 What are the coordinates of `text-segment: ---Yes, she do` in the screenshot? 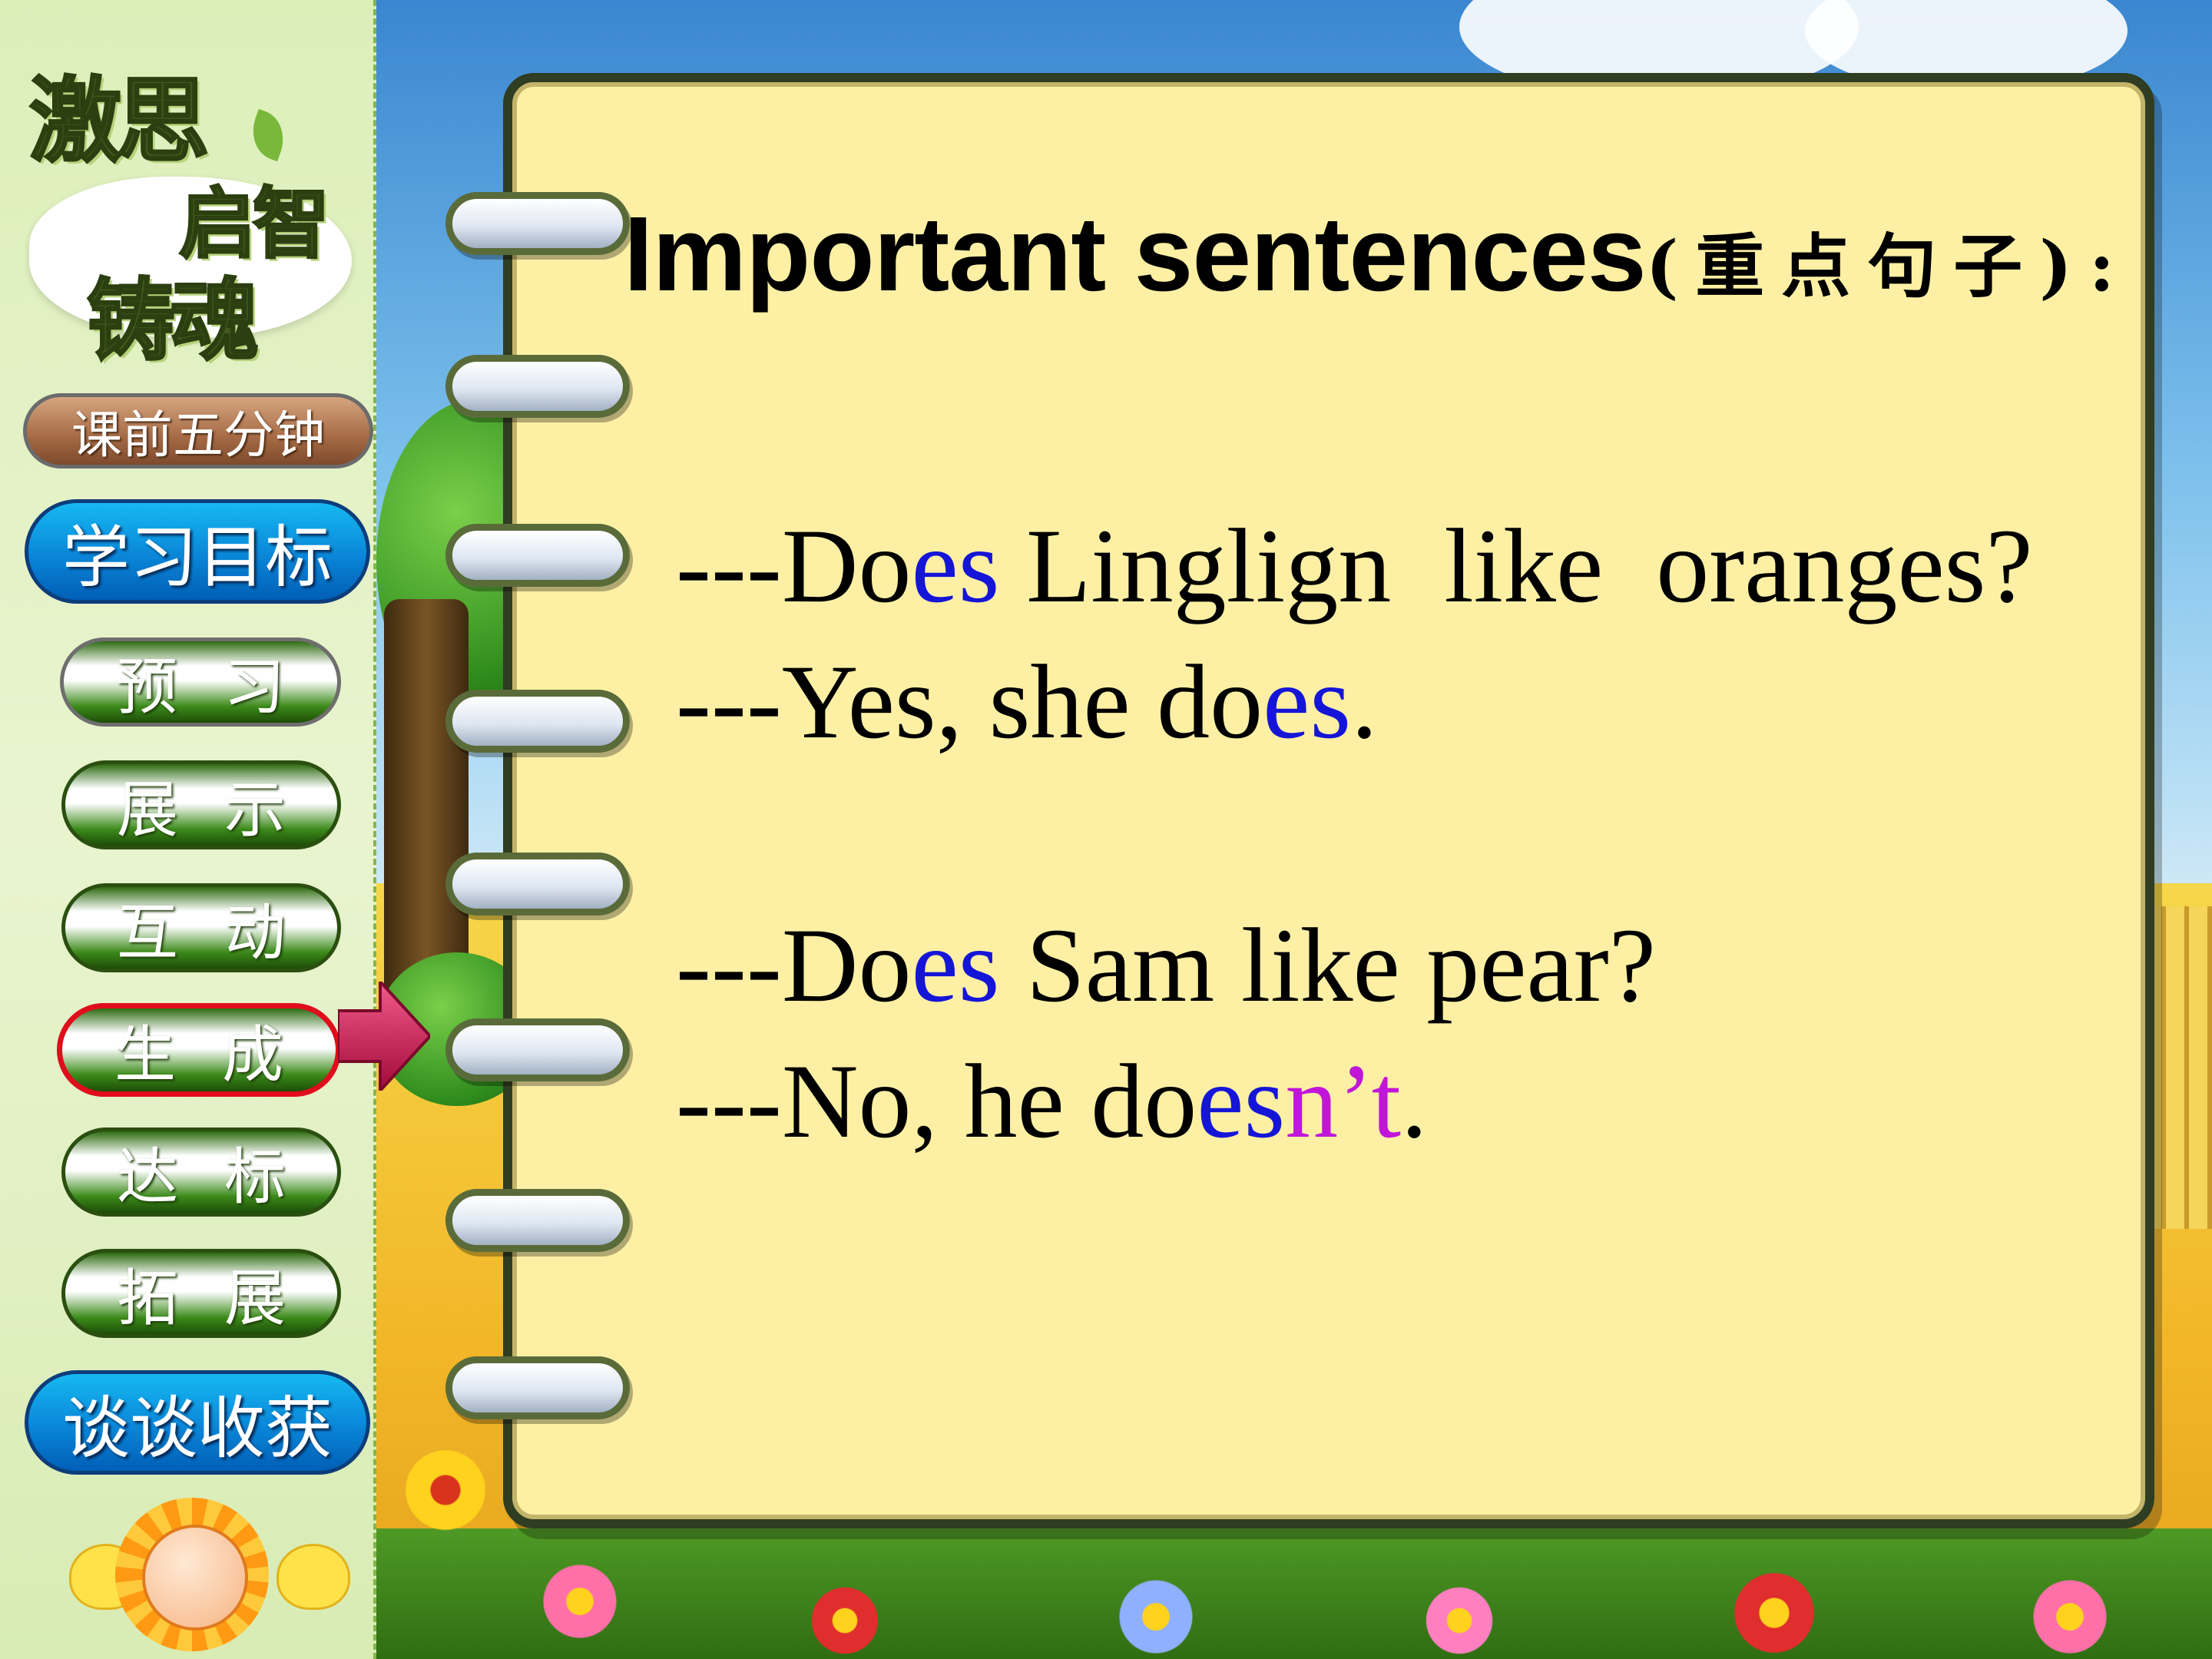 It's located at (969, 702).